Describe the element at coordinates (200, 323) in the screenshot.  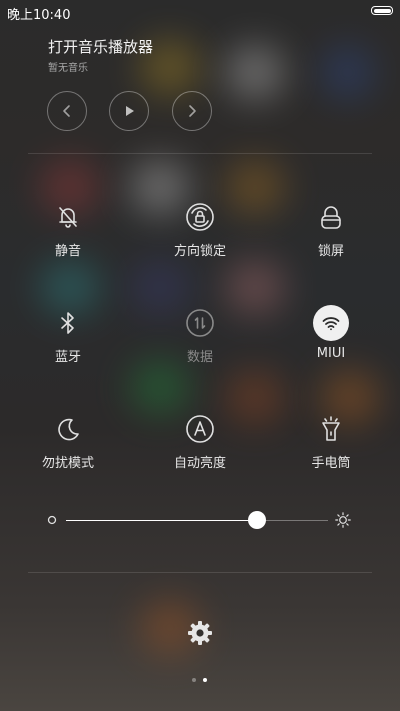
I see `mobile-data-icon` at that location.